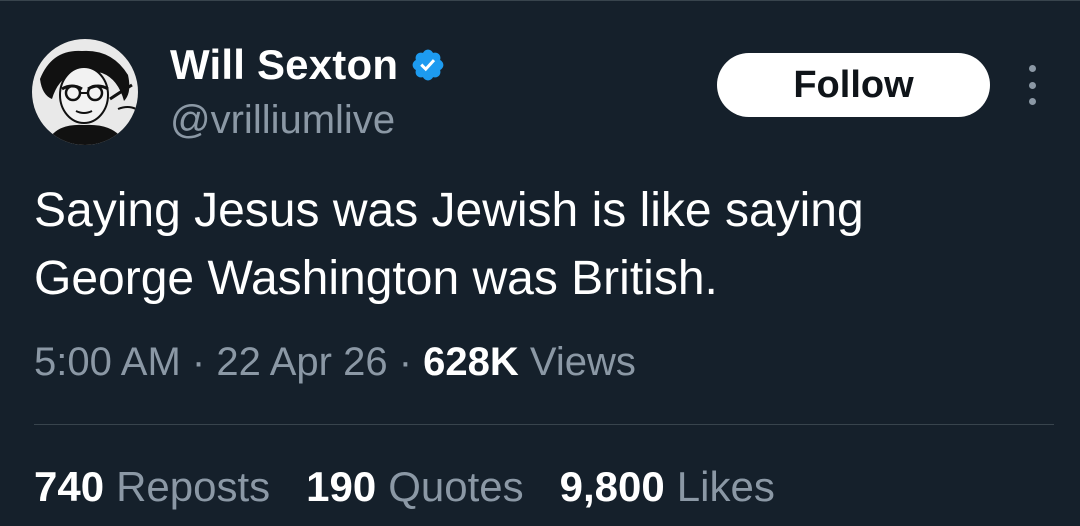 This screenshot has width=1080, height=526. I want to click on quotes-label: Quotes, so click(456, 486).